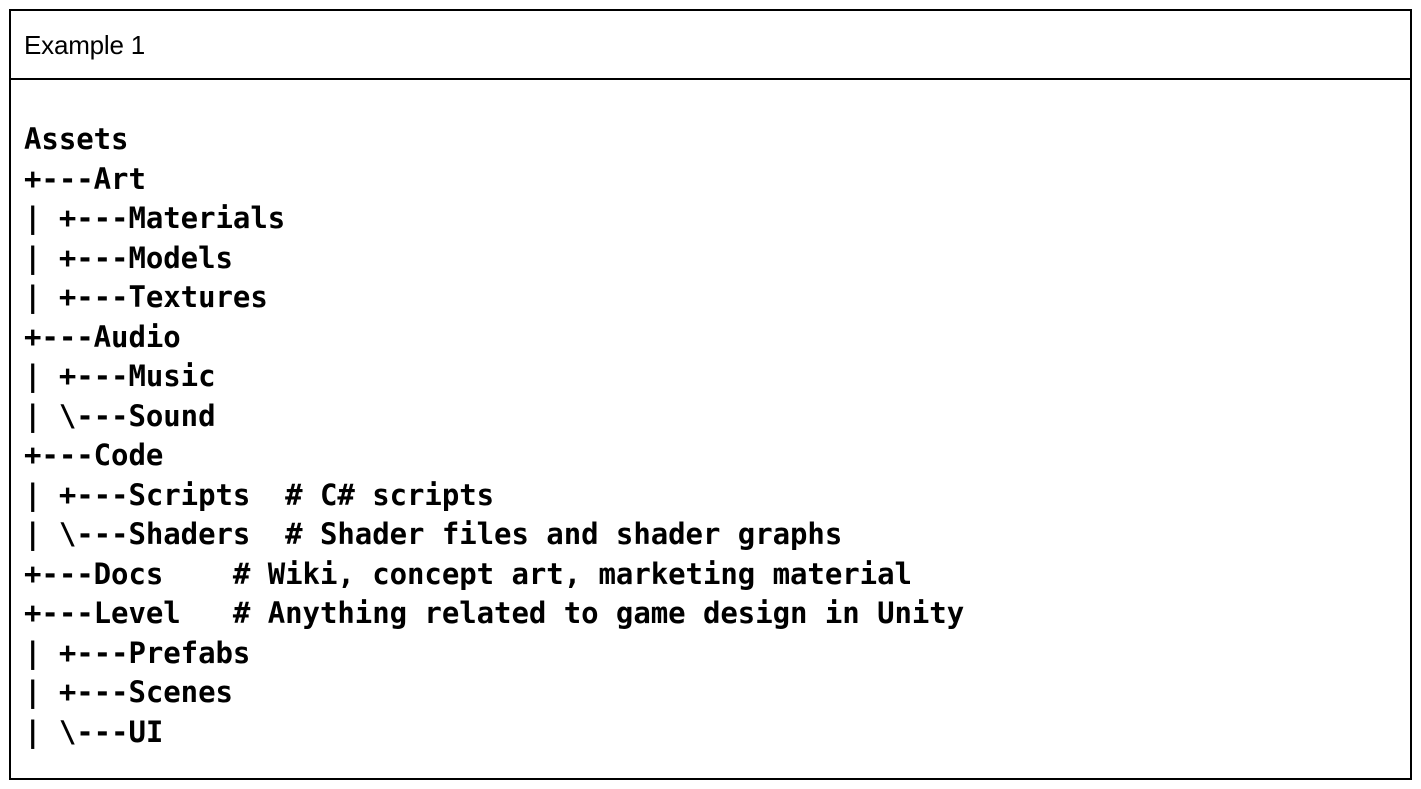  What do you see at coordinates (259, 494) in the screenshot?
I see `code-line: | +---Scripts # C# scripts` at bounding box center [259, 494].